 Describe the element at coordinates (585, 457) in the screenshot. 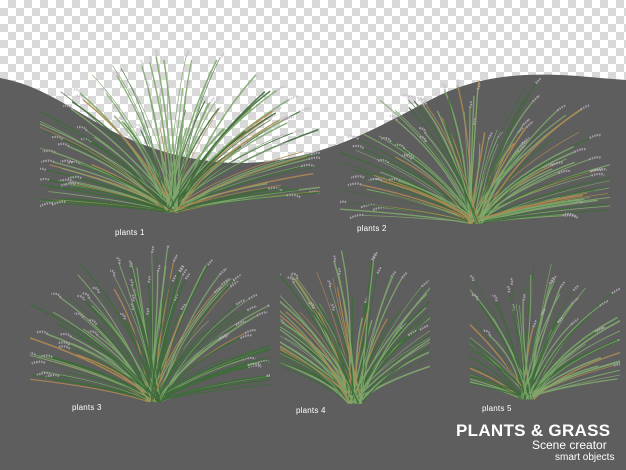

I see `product-tagline: smart objects` at that location.